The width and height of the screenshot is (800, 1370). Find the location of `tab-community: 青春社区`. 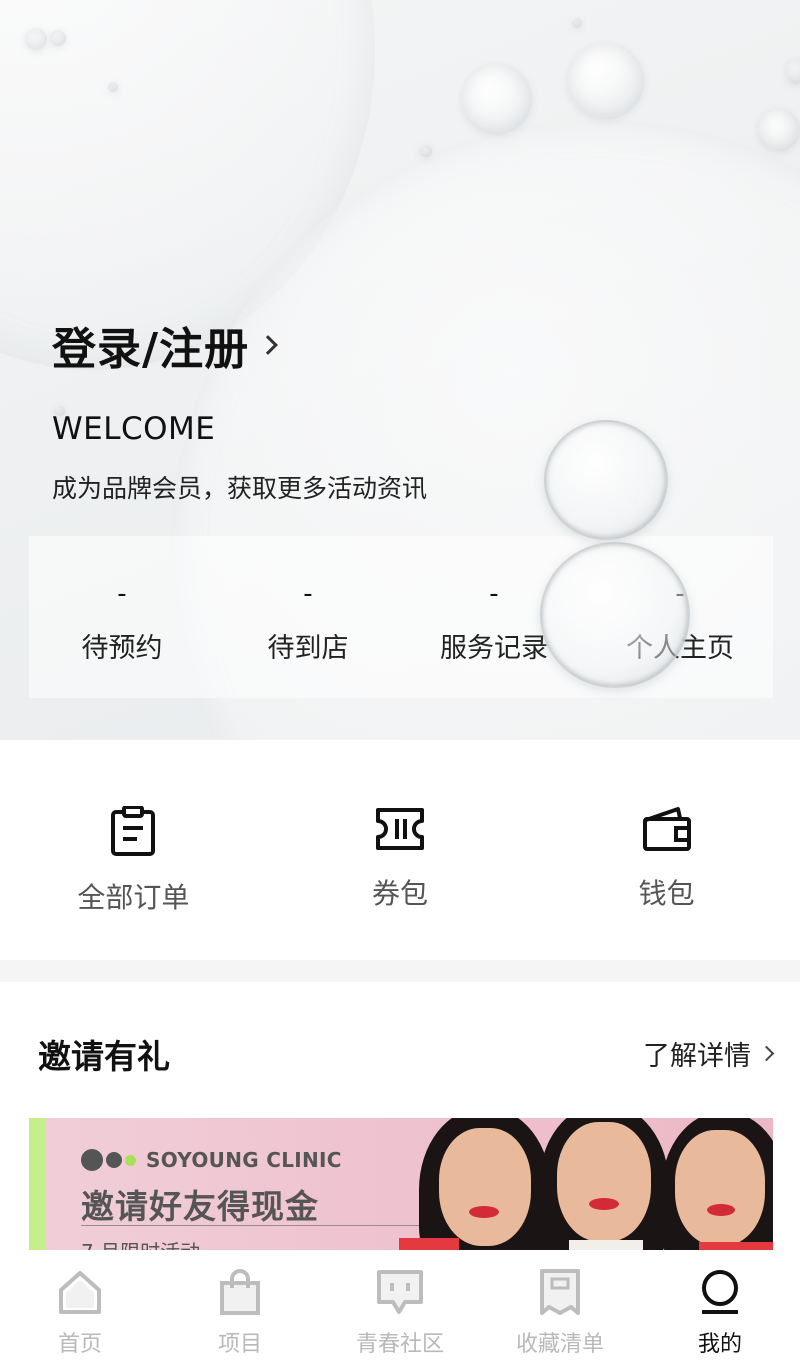

tab-community: 青春社区 is located at coordinates (400, 1310).